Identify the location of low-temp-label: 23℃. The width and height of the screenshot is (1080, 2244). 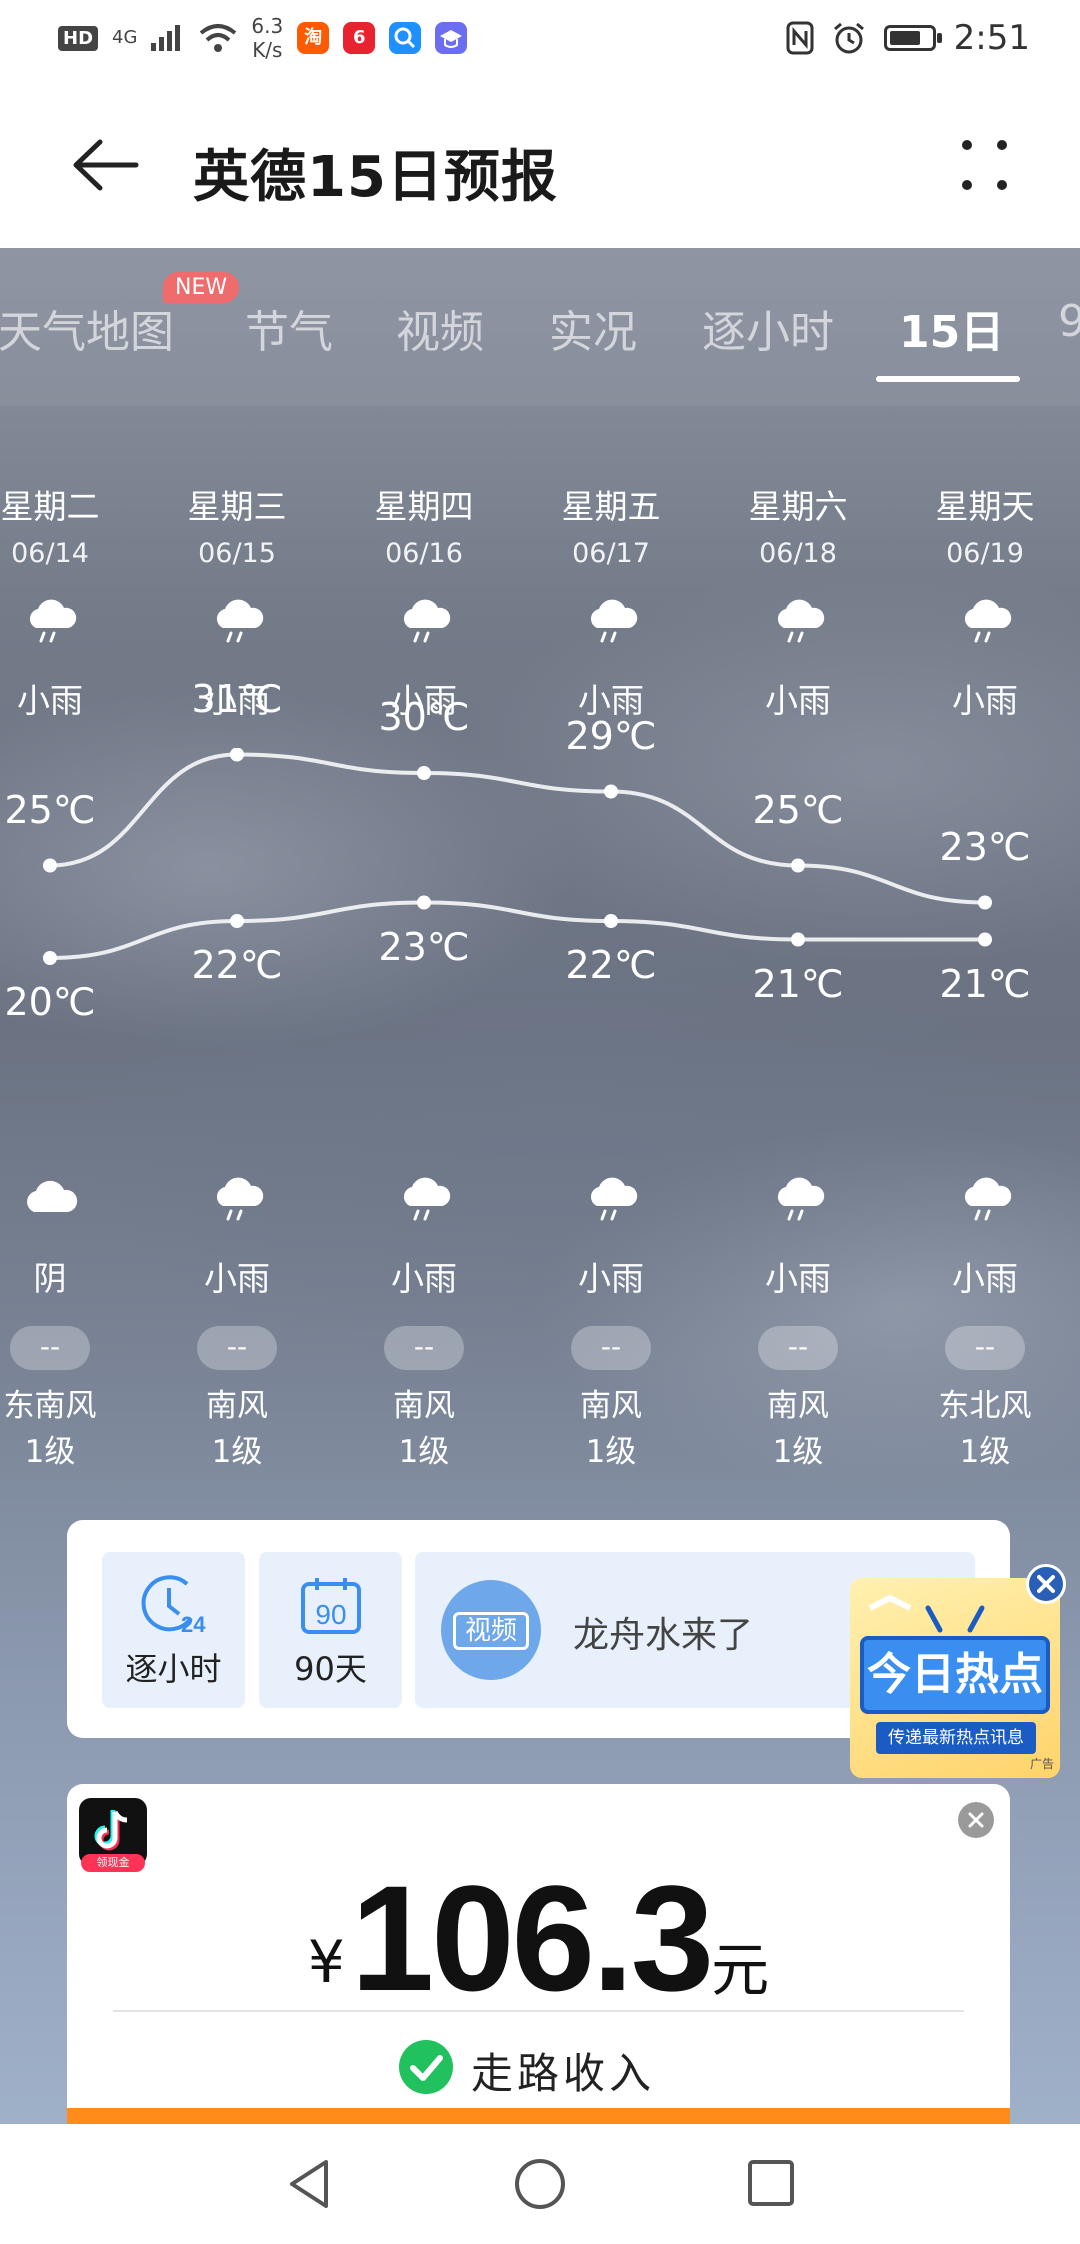
(424, 946).